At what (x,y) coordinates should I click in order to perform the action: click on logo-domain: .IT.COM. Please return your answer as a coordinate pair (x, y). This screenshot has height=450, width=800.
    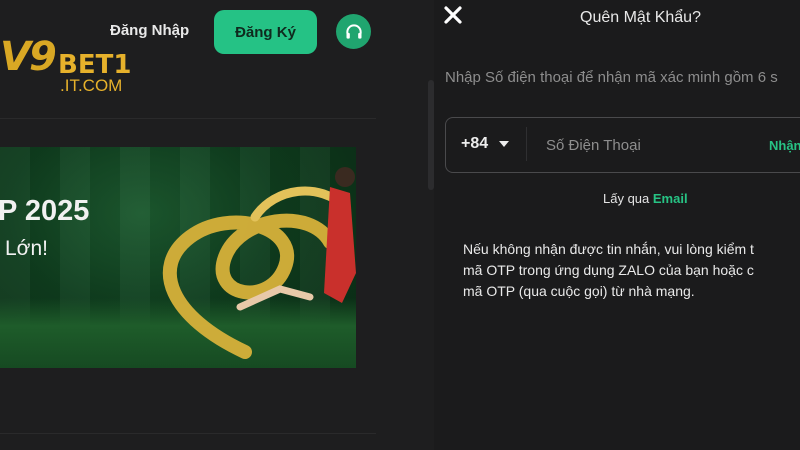
    Looking at the image, I should click on (91, 85).